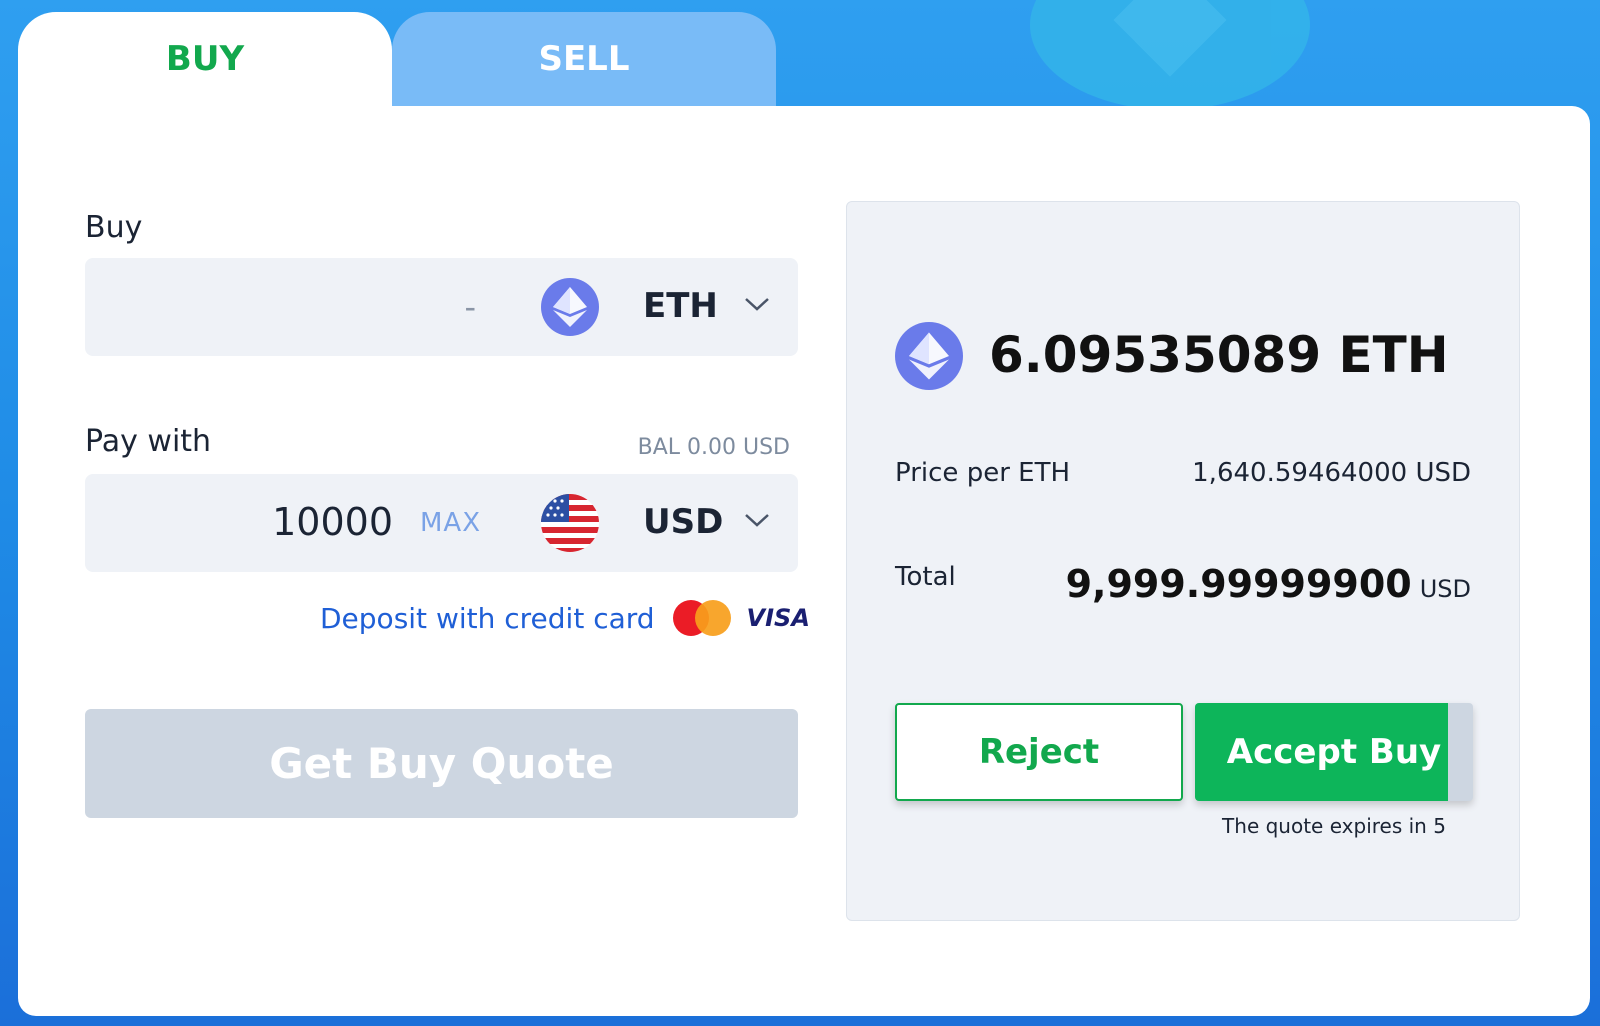 The width and height of the screenshot is (1600, 1026). I want to click on balance-label: BAL 0.00 USD, so click(713, 447).